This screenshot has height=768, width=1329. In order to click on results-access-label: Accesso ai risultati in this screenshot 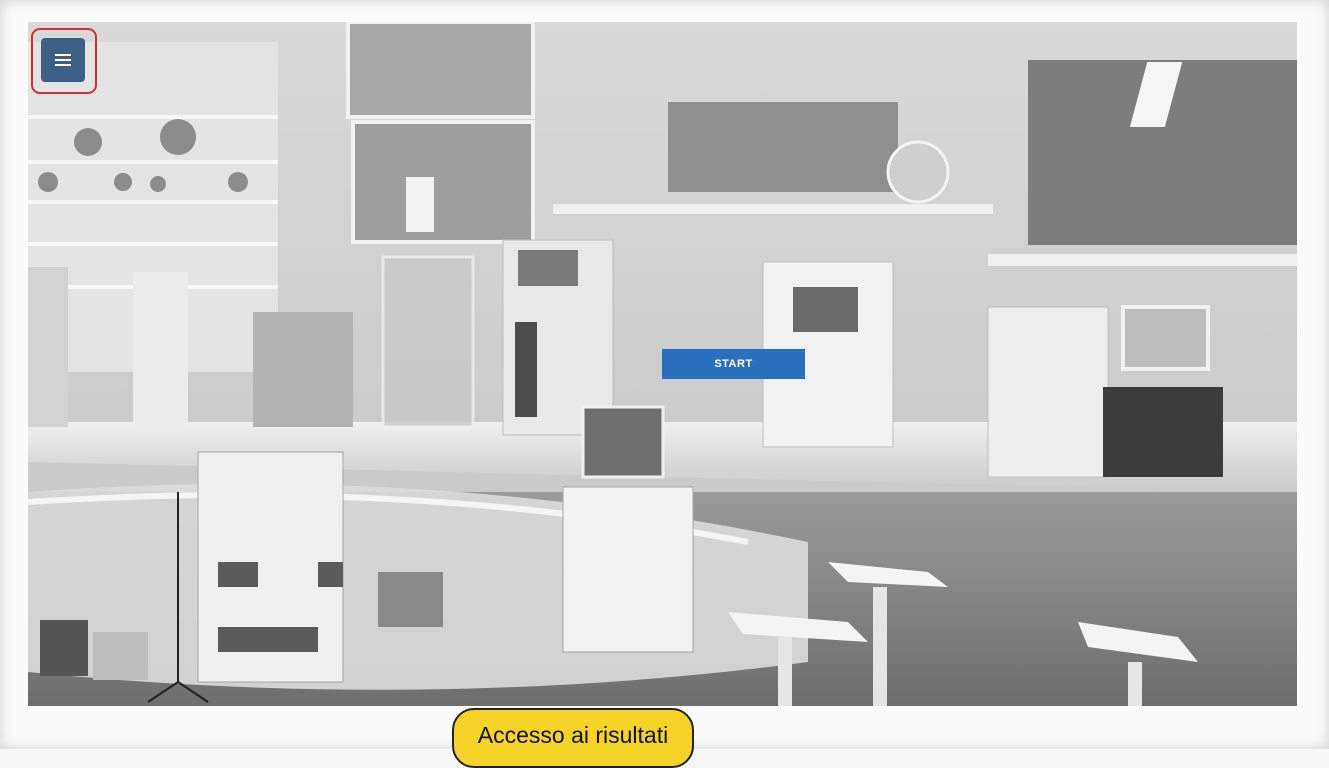, I will do `click(573, 735)`.